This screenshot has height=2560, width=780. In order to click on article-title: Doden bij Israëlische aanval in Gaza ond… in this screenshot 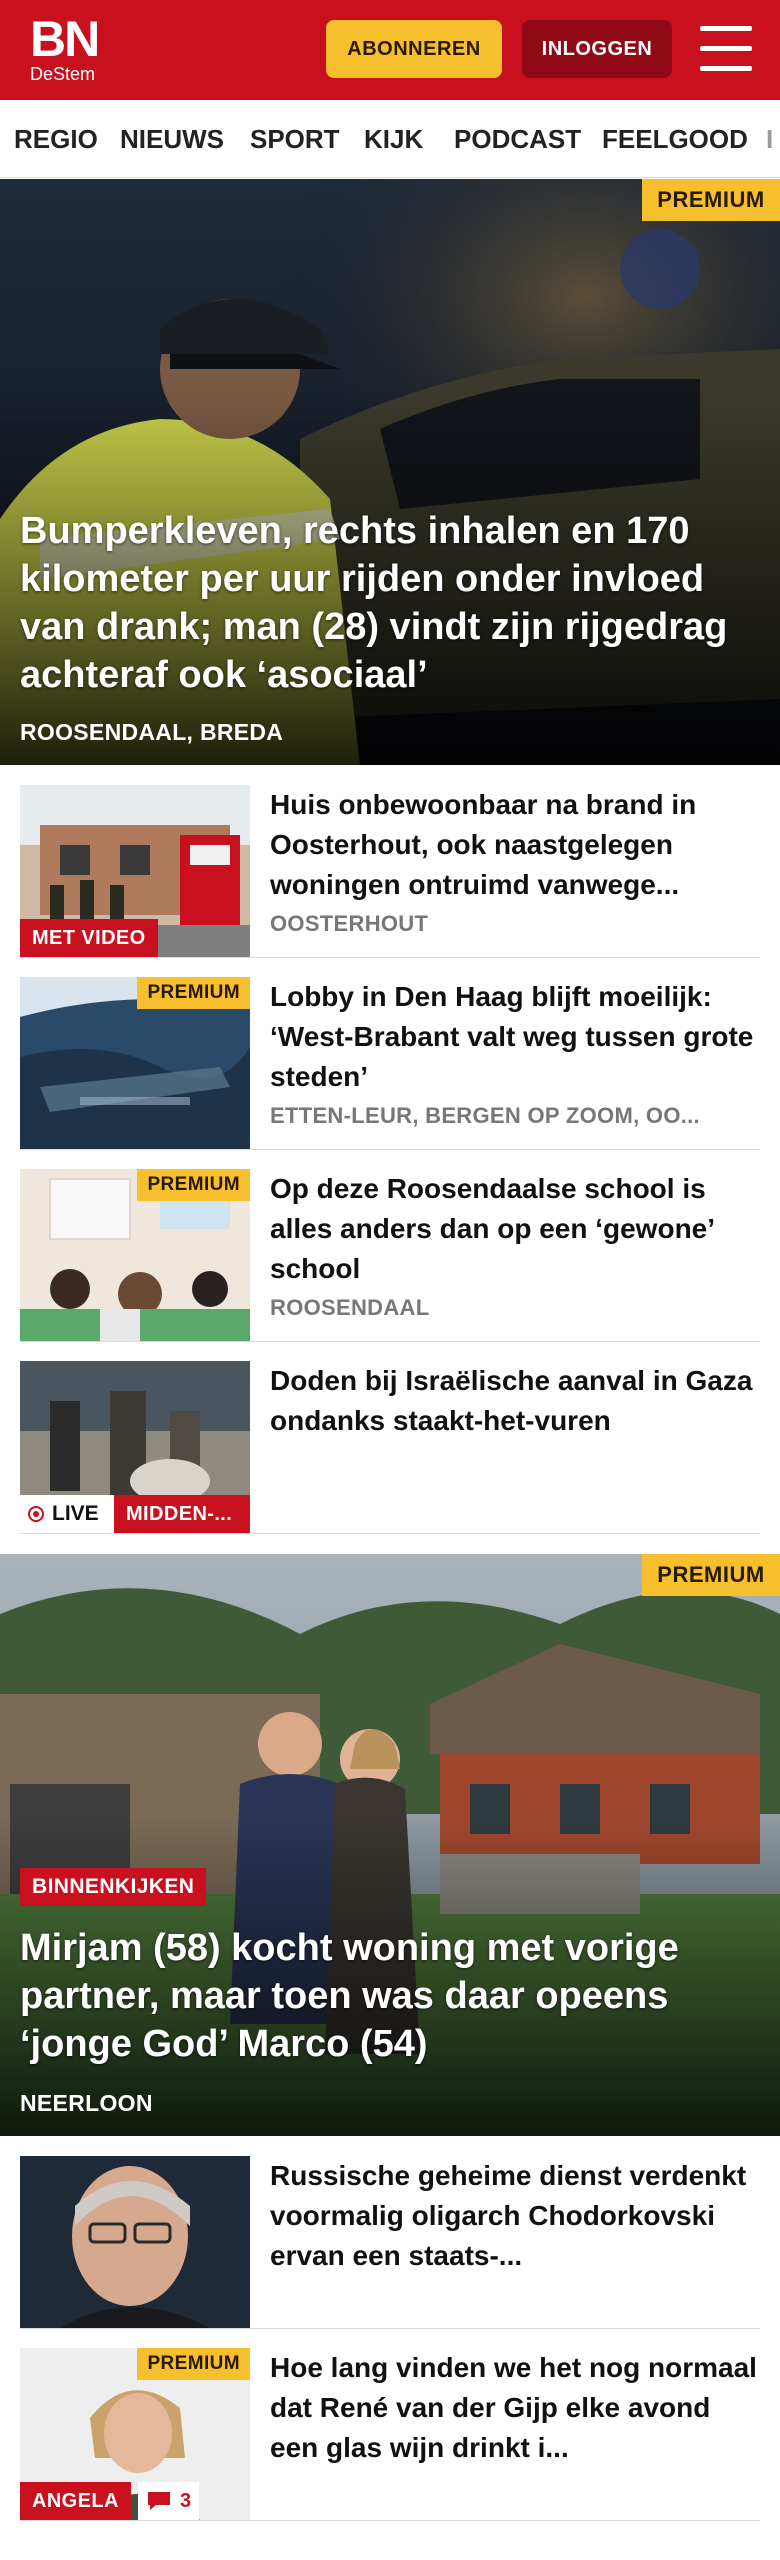, I will do `click(515, 1401)`.